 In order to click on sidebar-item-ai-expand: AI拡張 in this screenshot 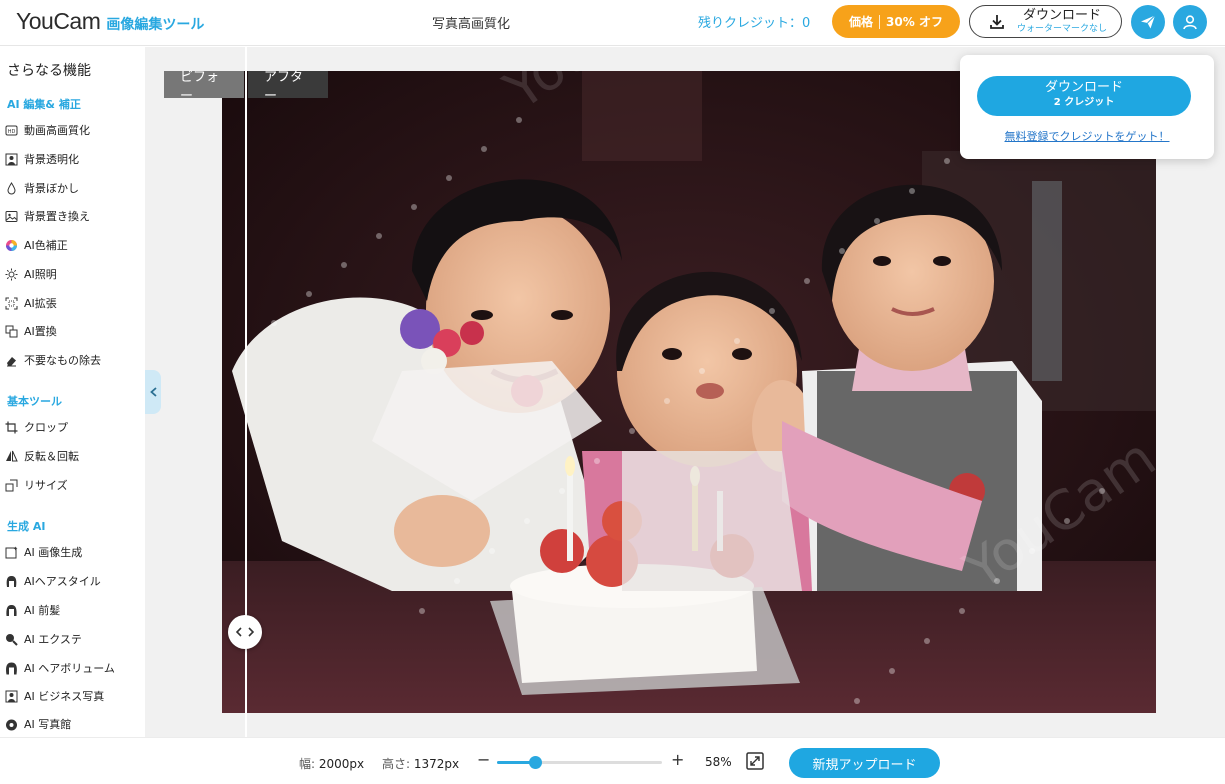, I will do `click(73, 303)`.